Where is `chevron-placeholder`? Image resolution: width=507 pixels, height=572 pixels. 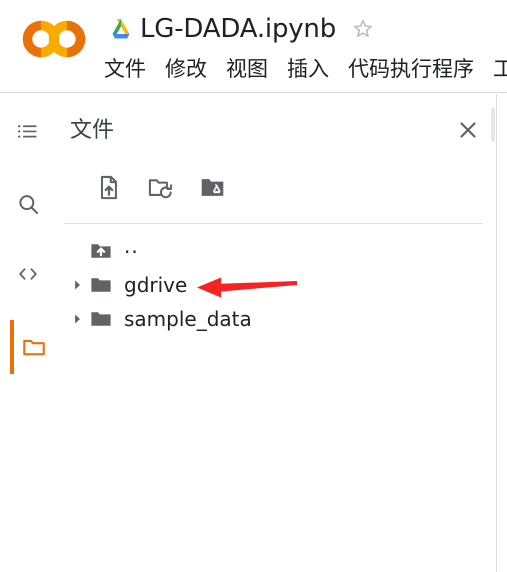
chevron-placeholder is located at coordinates (77, 251).